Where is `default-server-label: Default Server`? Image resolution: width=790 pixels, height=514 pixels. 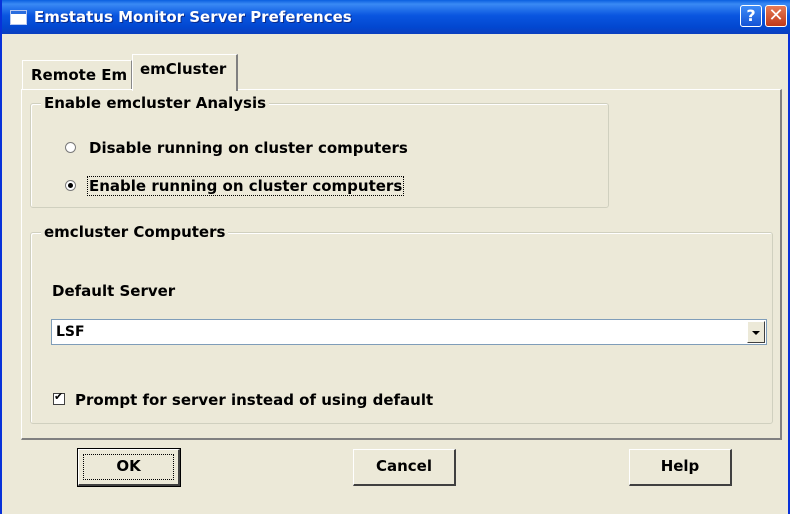
default-server-label: Default Server is located at coordinates (114, 291).